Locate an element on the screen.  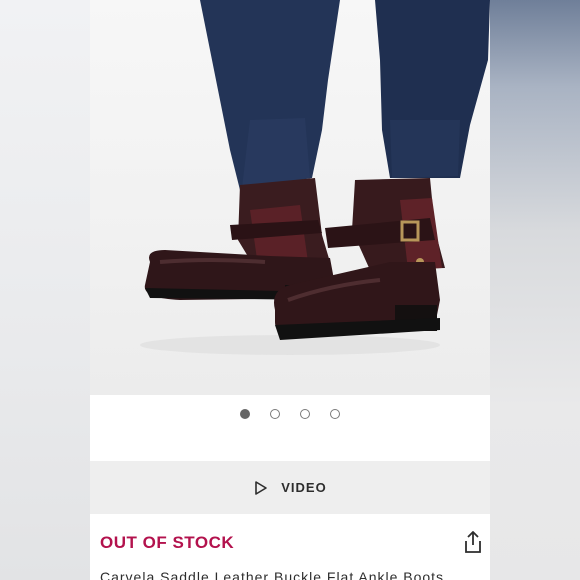
stock-status: OUT OF STOCK is located at coordinates (167, 542).